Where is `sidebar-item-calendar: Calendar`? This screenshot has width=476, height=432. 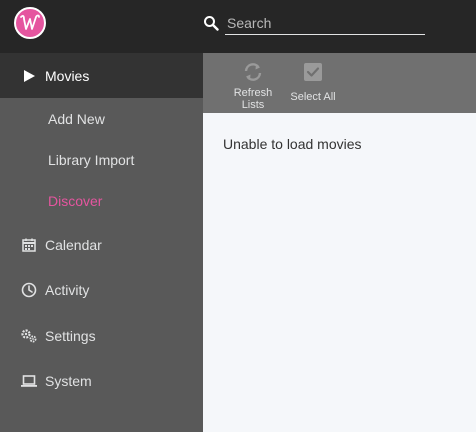 sidebar-item-calendar: Calendar is located at coordinates (101, 244).